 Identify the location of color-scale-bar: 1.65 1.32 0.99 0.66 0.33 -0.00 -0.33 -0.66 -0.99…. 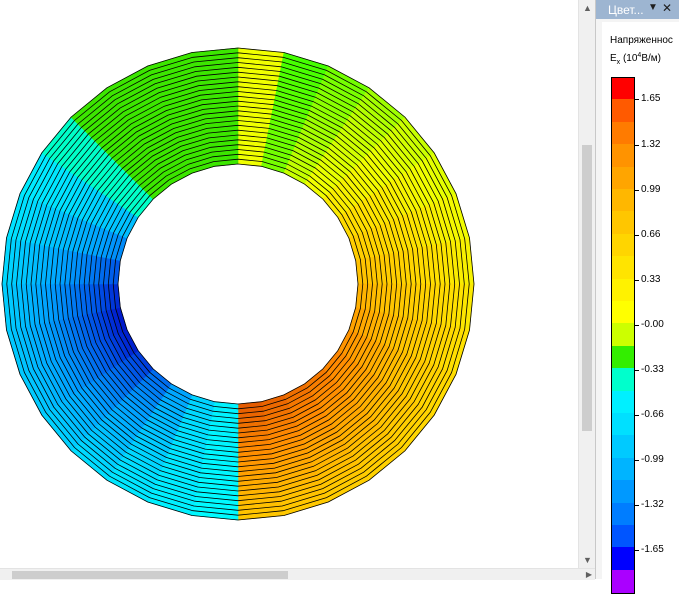
(637, 335).